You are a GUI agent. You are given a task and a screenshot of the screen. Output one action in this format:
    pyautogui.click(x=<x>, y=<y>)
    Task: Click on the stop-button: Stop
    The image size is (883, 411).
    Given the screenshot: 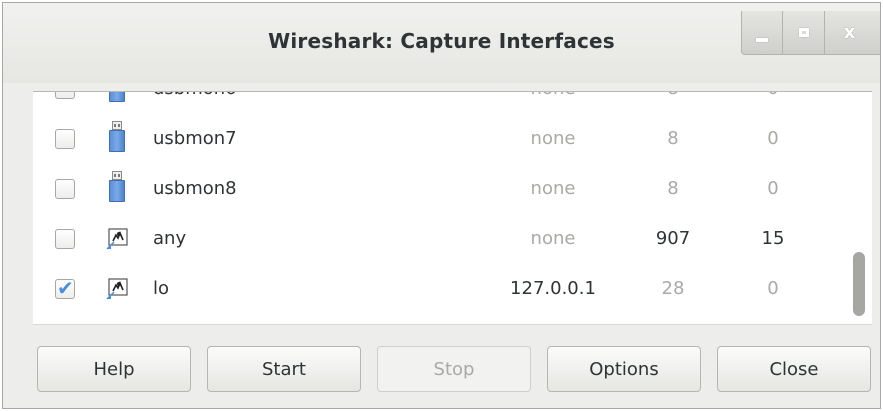 What is the action you would take?
    pyautogui.click(x=454, y=369)
    